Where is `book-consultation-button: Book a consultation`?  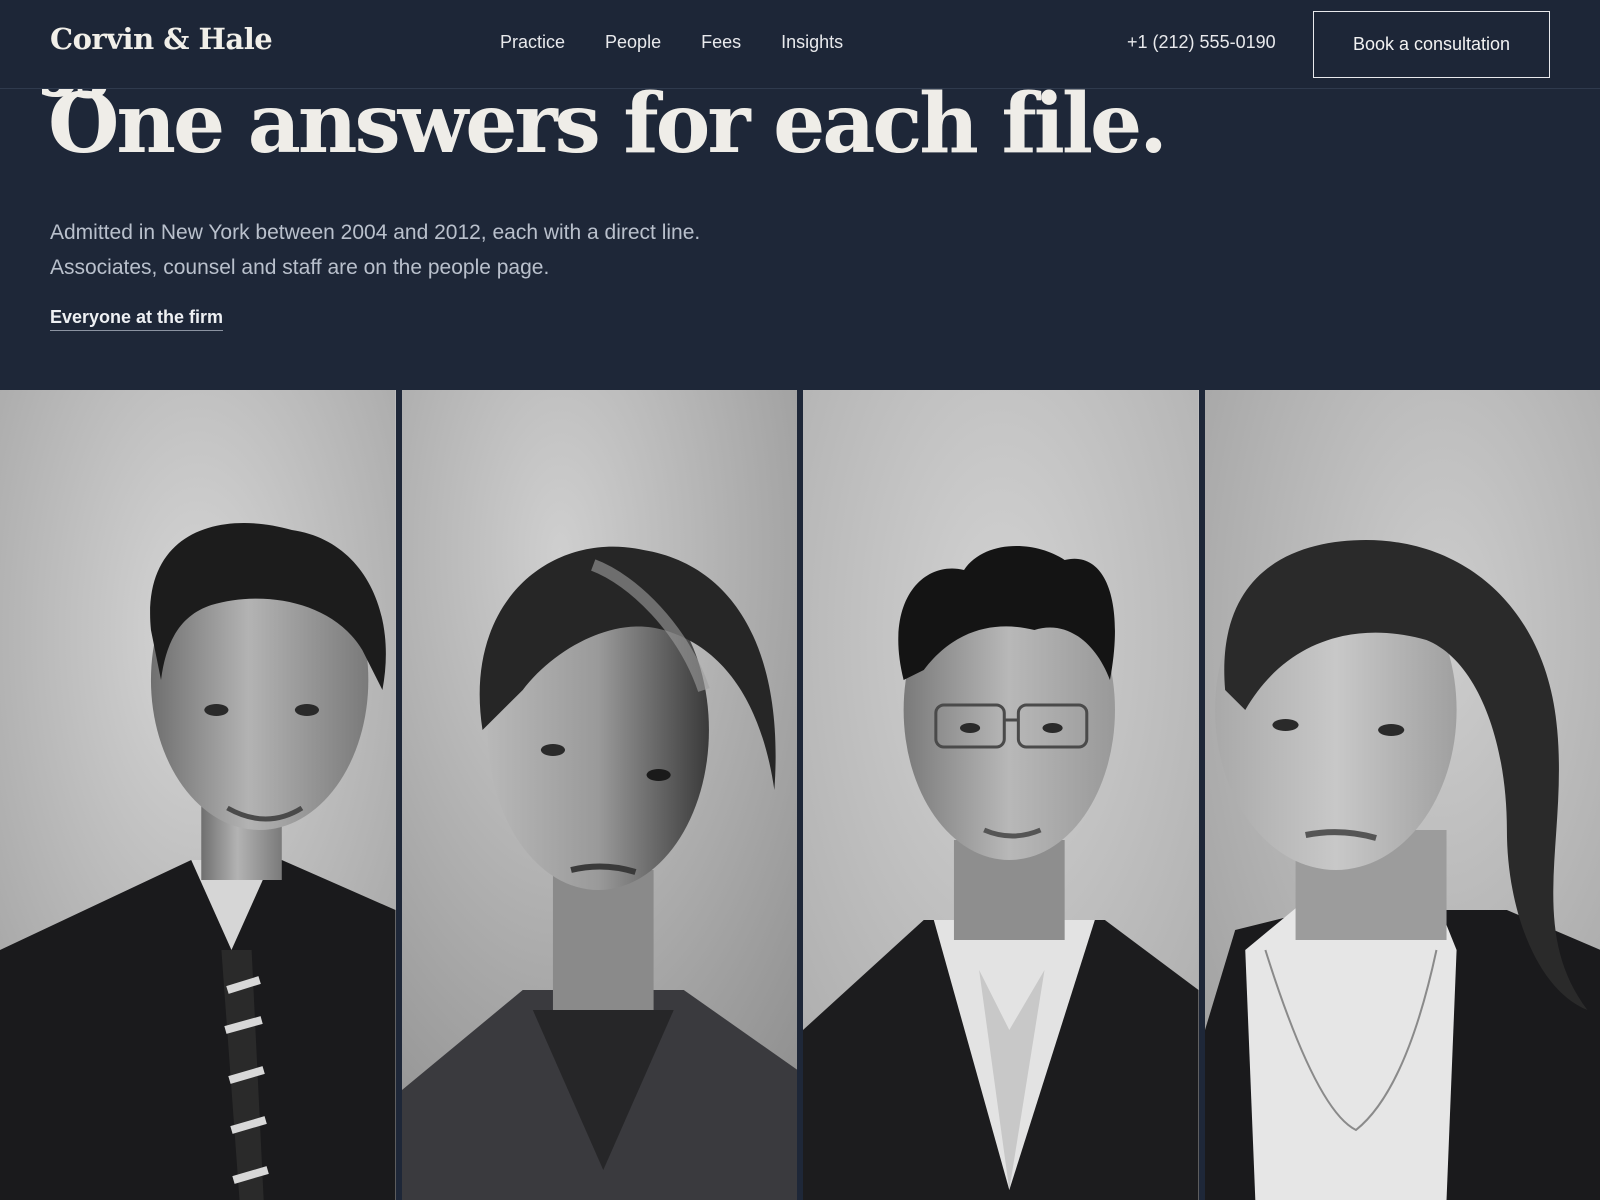 book-consultation-button: Book a consultation is located at coordinates (1431, 44).